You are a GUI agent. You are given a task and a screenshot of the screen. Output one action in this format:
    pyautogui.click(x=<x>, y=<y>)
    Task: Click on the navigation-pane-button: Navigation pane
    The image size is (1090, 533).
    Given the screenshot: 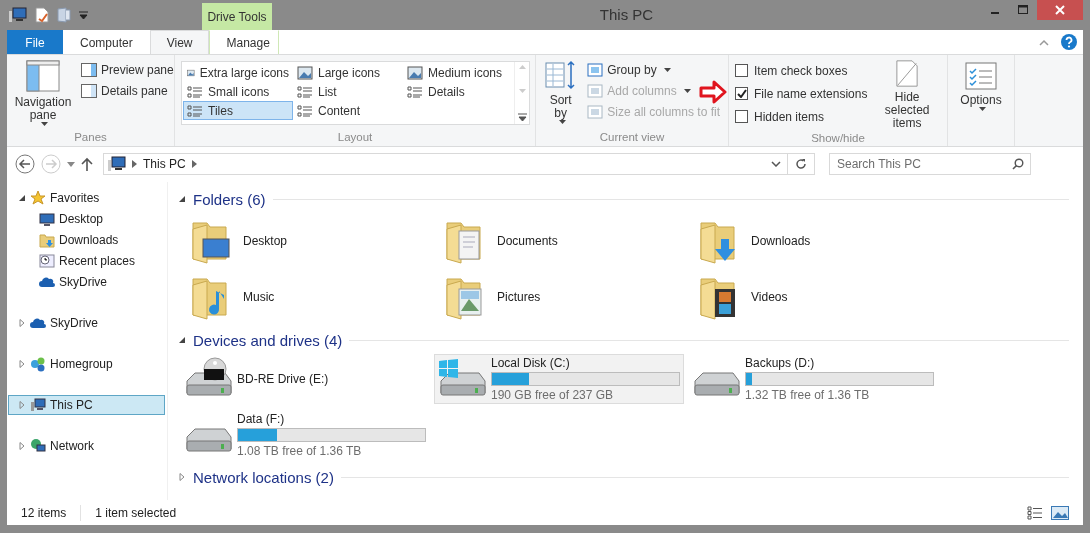 What is the action you would take?
    pyautogui.click(x=43, y=94)
    